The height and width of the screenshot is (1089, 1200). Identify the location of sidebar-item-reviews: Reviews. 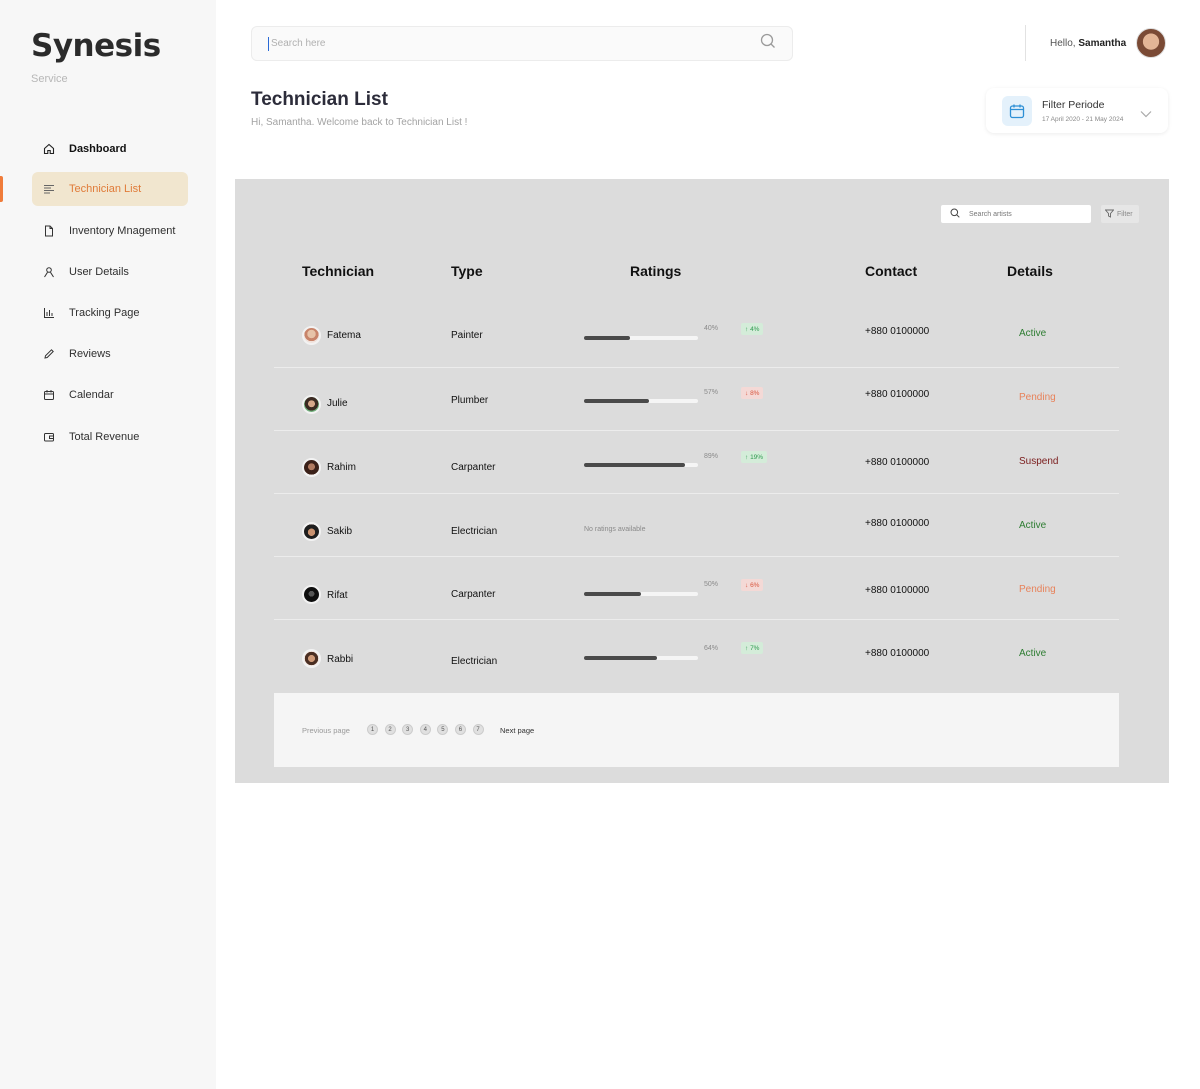
(110, 354).